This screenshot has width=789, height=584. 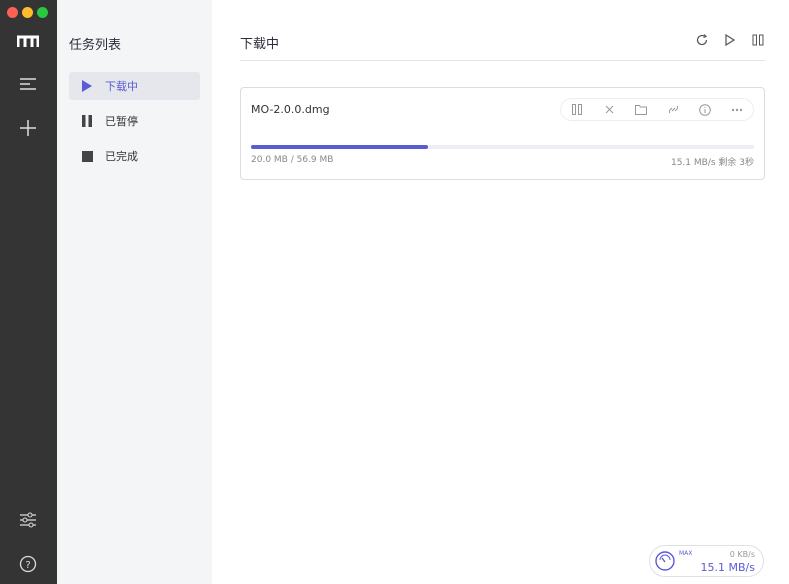 What do you see at coordinates (758, 40) in the screenshot?
I see `pause-all-icon` at bounding box center [758, 40].